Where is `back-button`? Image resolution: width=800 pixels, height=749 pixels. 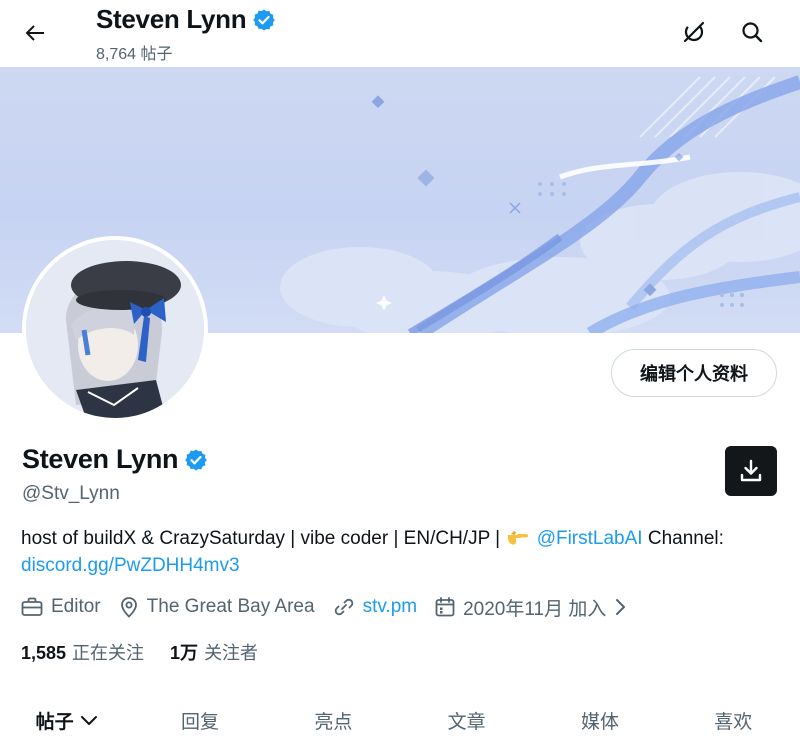 back-button is located at coordinates (35, 33).